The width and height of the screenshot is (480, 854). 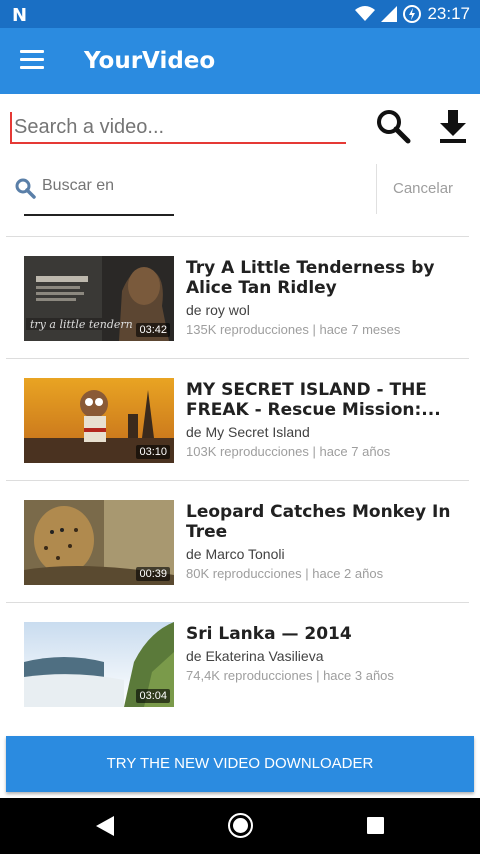 What do you see at coordinates (99, 298) in the screenshot?
I see `video-thumbnail: try a little tendern 03:42` at bounding box center [99, 298].